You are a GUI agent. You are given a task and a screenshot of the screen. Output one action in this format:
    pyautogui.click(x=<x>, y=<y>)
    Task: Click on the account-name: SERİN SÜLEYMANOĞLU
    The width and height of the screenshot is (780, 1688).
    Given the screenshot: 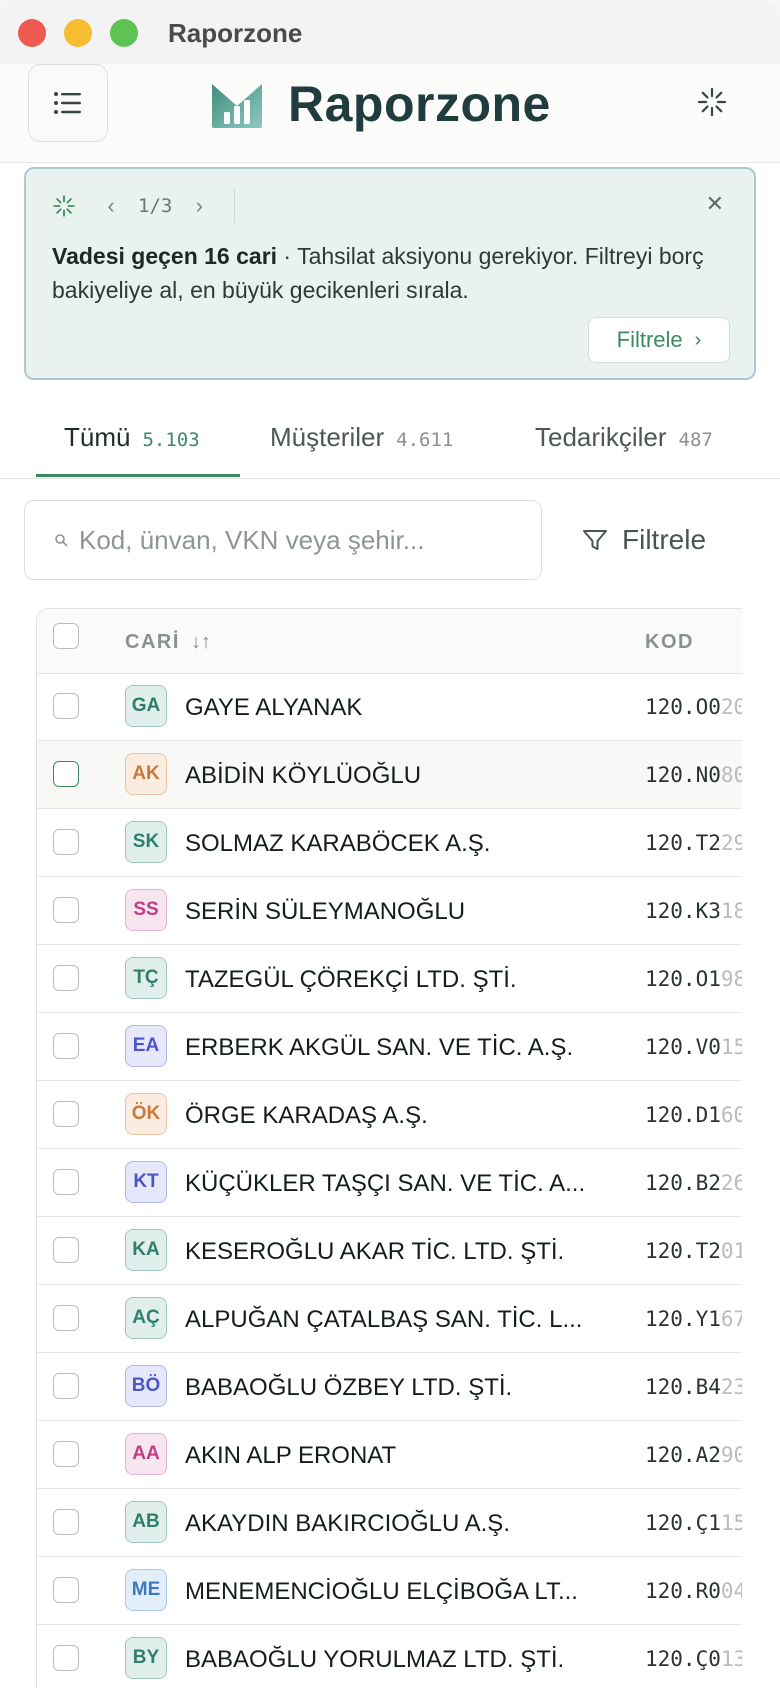 What is the action you would take?
    pyautogui.click(x=325, y=912)
    